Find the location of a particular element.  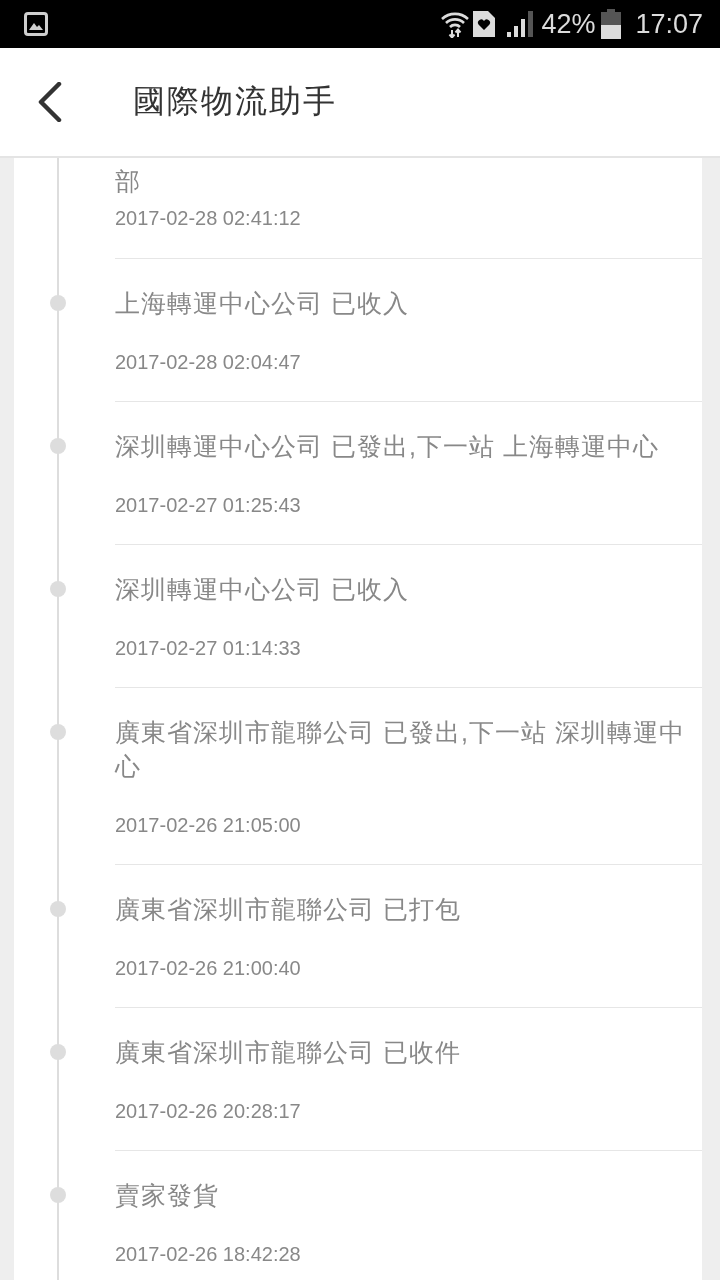

event-description: 賣家發貨 is located at coordinates (167, 1195).